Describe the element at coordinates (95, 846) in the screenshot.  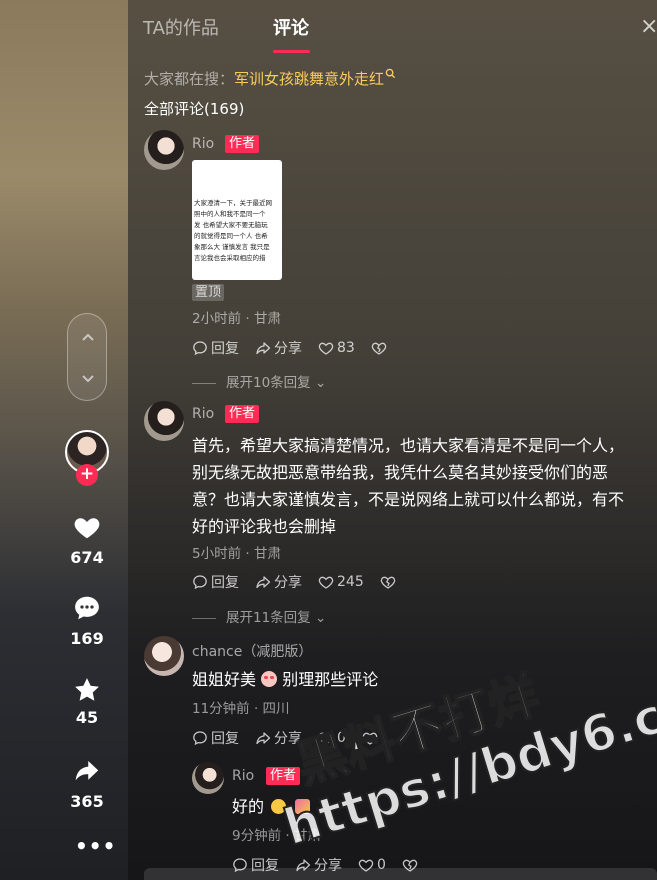
I see `more-options-icon: •••` at that location.